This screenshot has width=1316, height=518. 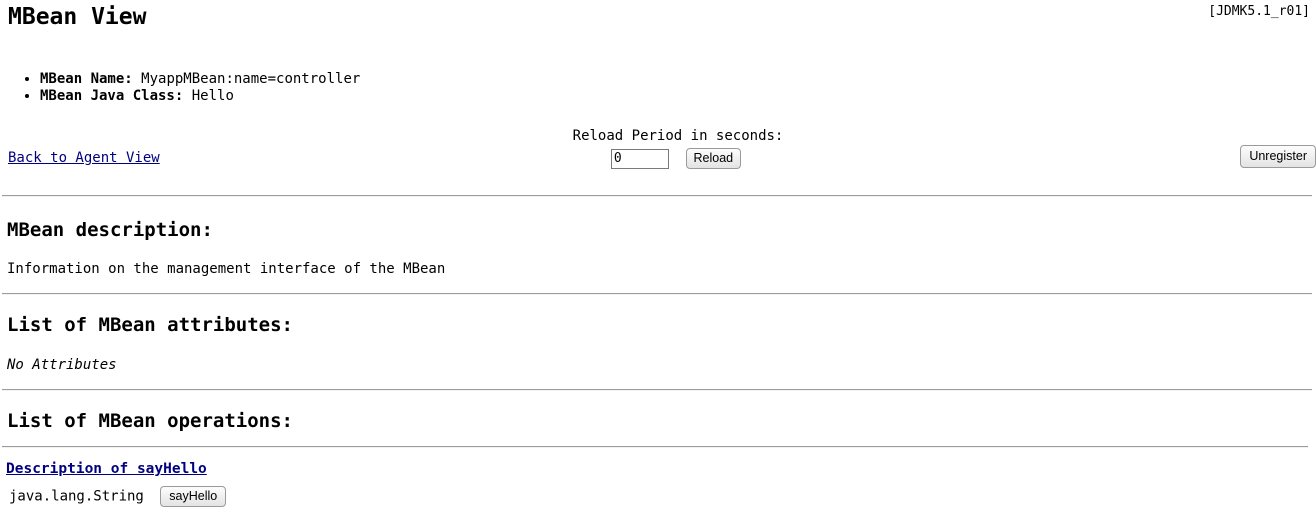 I want to click on mbean-attributes-heading: List of MBean attributes:, so click(x=150, y=325).